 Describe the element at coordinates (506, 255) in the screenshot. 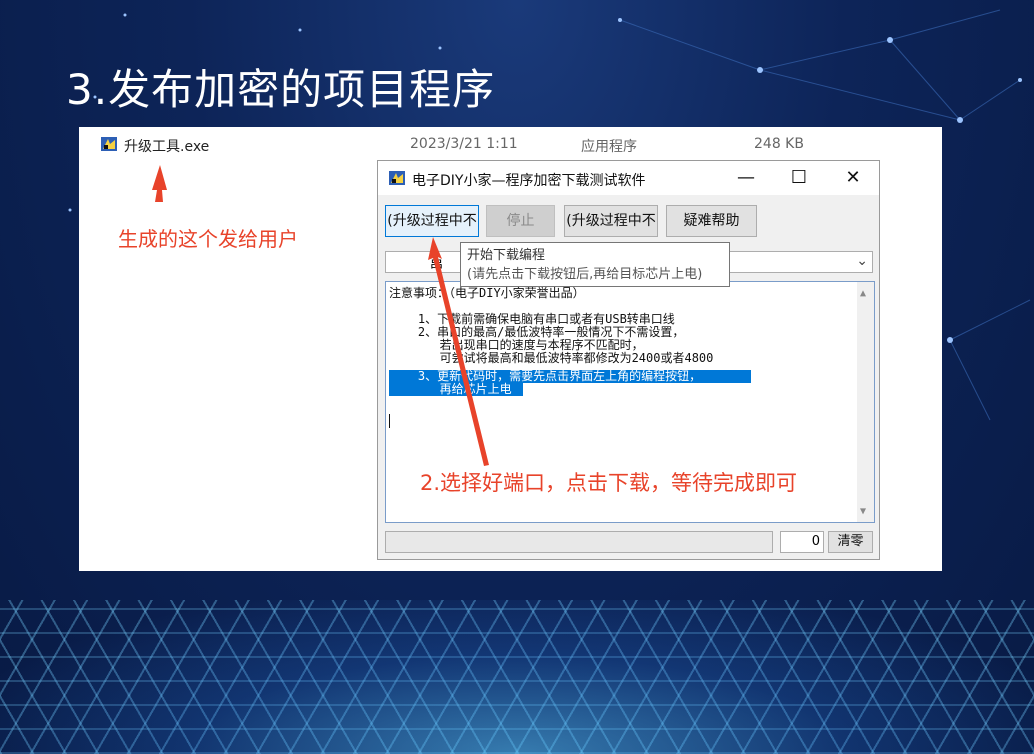

I see `tooltip-title: 开始下载编程` at that location.